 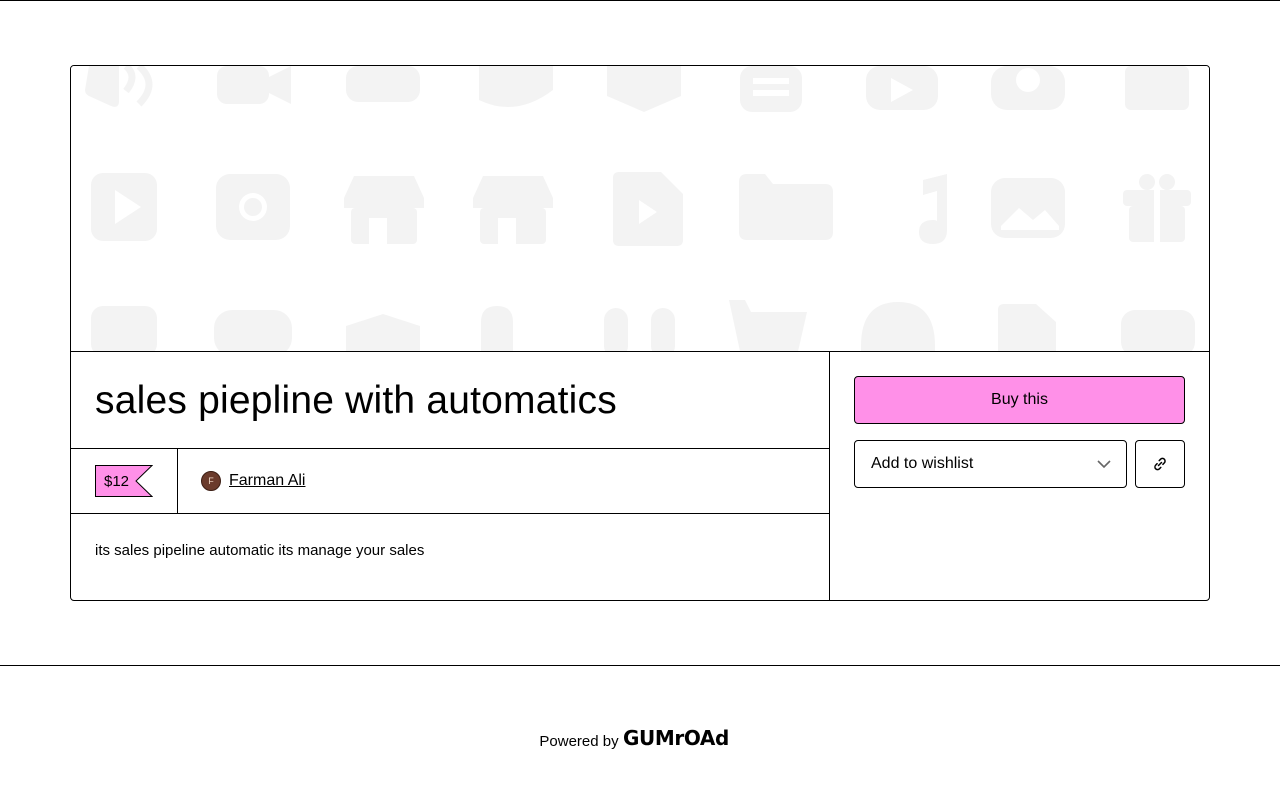 What do you see at coordinates (124, 328) in the screenshot?
I see `printer-icon` at bounding box center [124, 328].